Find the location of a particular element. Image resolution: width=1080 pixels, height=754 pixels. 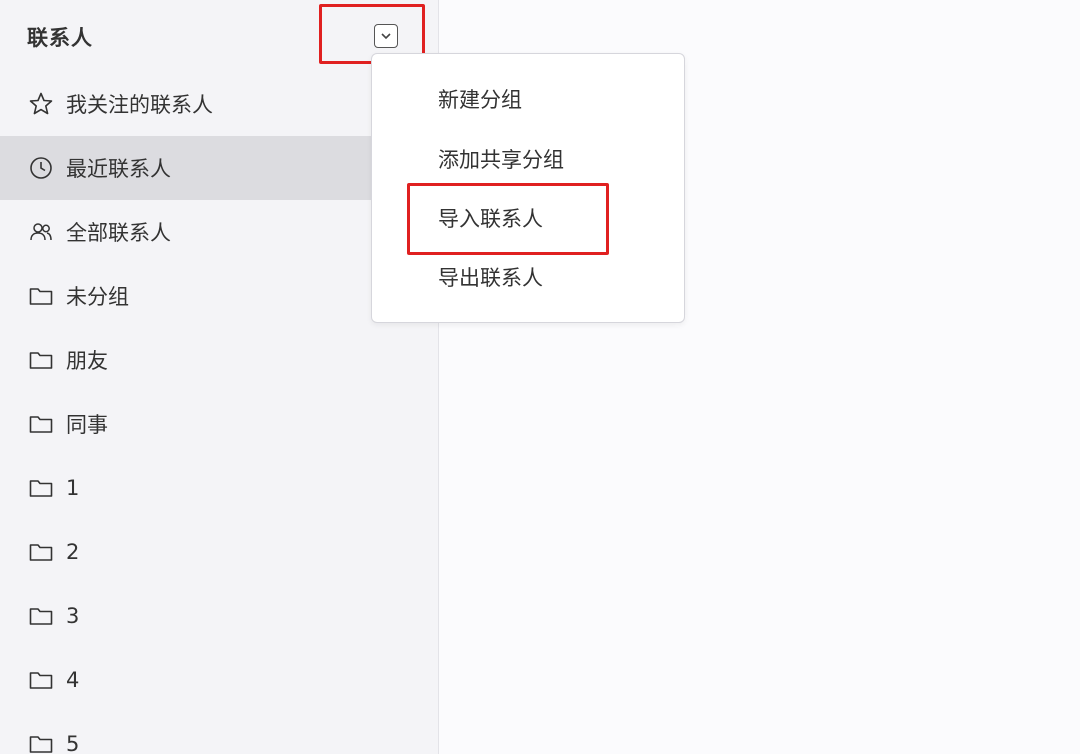

group-menu-toggle-button is located at coordinates (386, 36).